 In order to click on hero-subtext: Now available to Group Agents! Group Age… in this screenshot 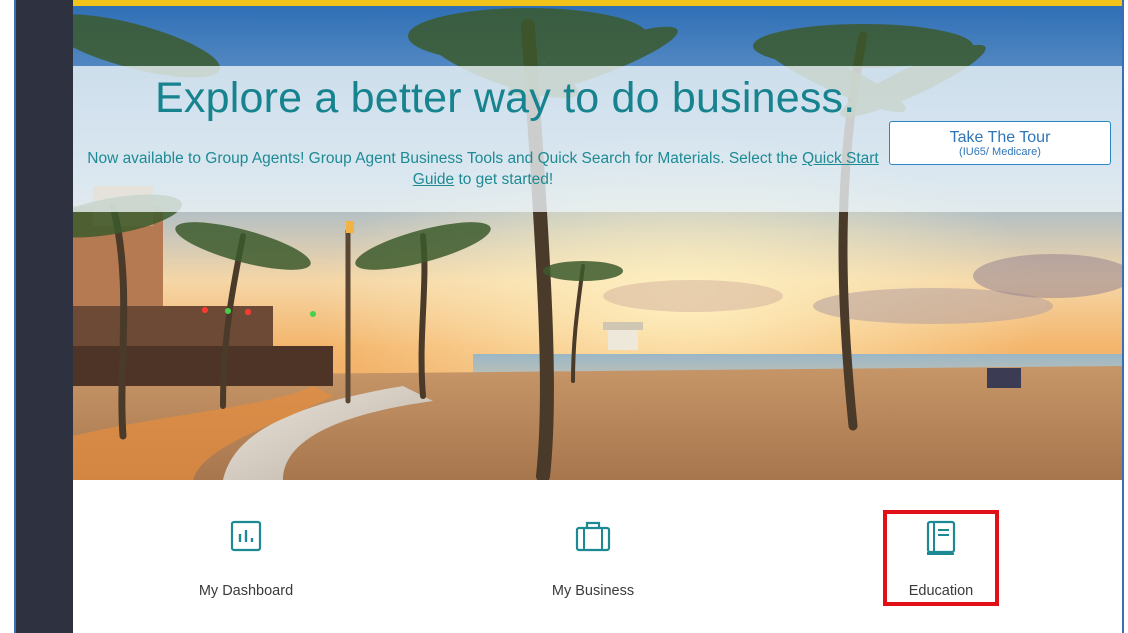, I will do `click(483, 169)`.